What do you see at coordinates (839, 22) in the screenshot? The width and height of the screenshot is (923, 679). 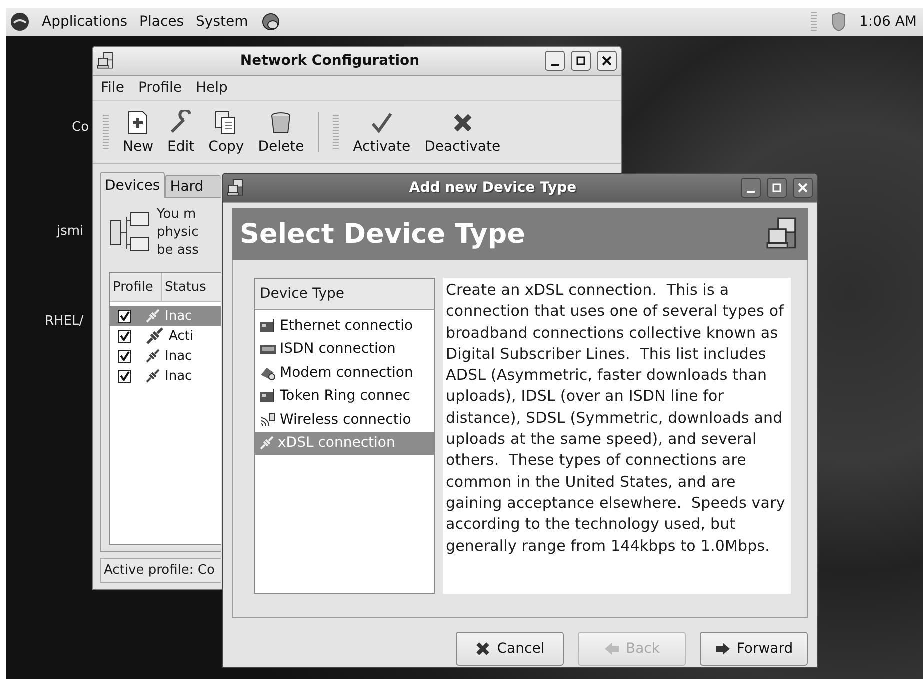 I see `shield-icon` at bounding box center [839, 22].